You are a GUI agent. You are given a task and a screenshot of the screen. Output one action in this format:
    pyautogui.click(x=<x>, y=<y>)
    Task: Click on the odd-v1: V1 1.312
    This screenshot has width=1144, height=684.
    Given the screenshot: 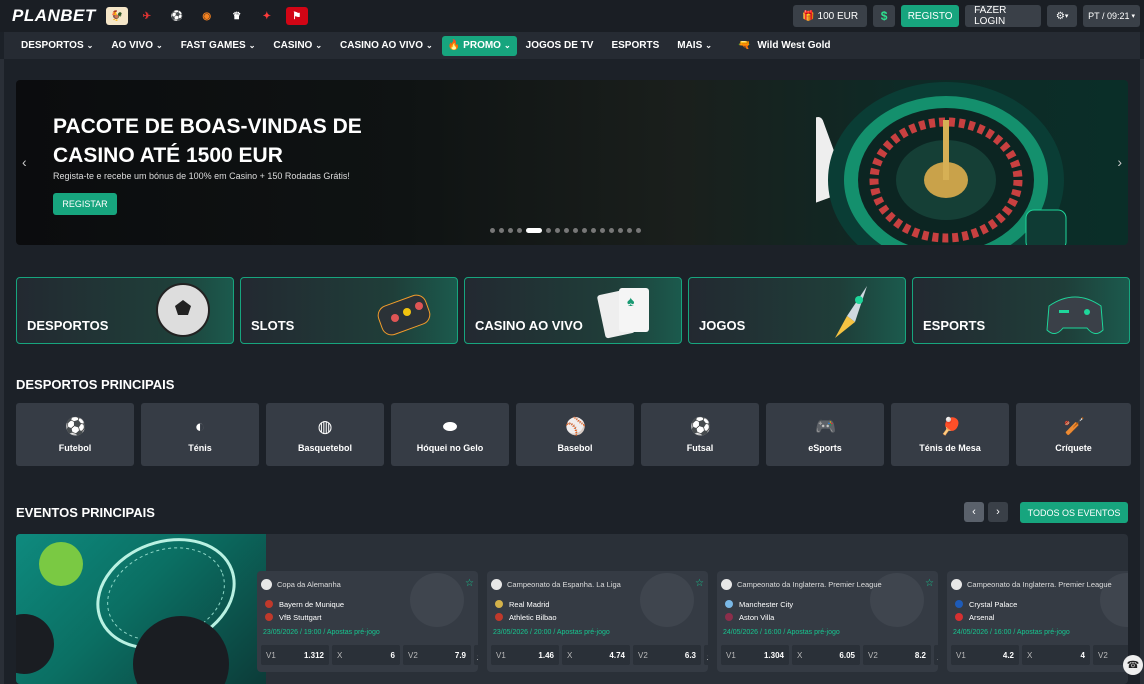 What is the action you would take?
    pyautogui.click(x=295, y=655)
    